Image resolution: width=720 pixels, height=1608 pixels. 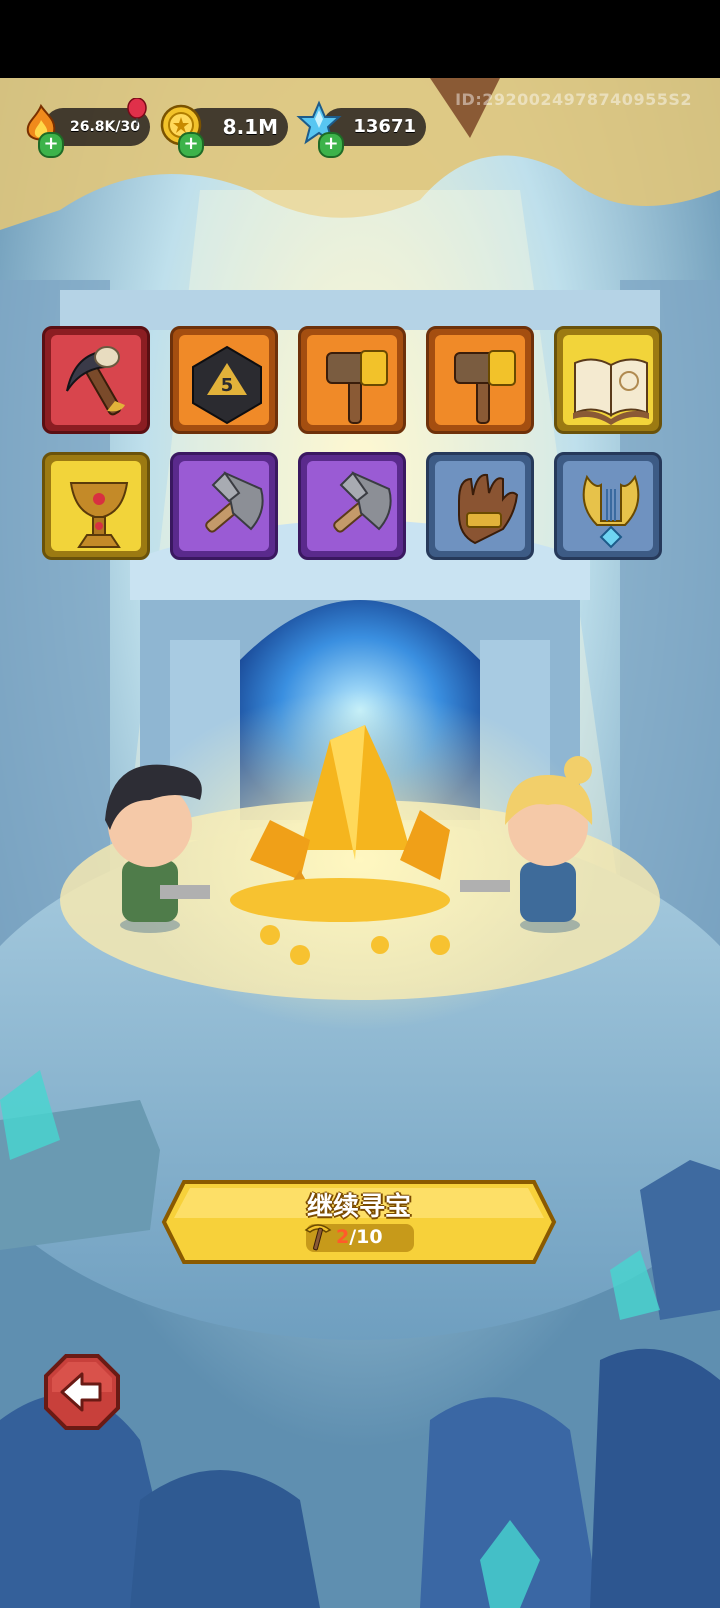 I want to click on jeweled-chalice-icon, so click(x=99, y=515).